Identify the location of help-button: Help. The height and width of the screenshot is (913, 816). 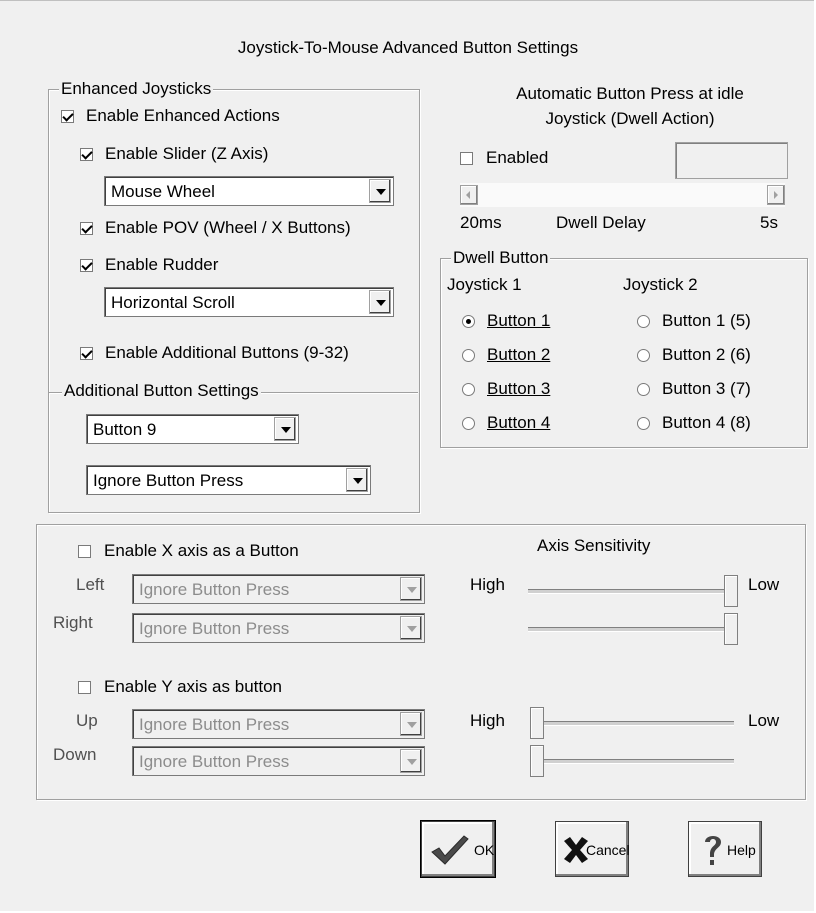
(725, 849).